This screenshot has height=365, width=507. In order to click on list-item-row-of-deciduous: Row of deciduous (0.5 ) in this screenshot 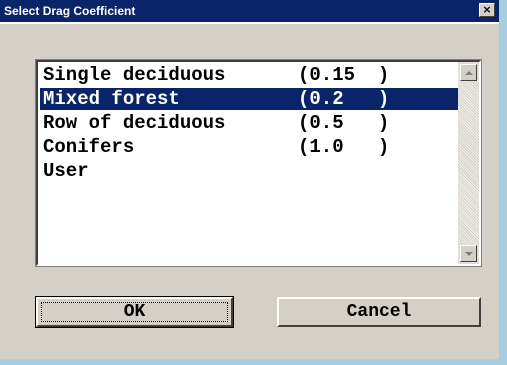, I will do `click(249, 123)`.